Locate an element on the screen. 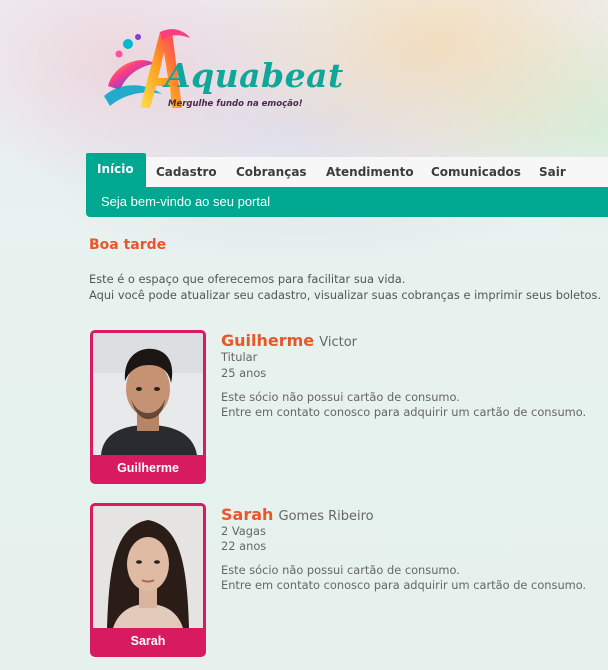 The height and width of the screenshot is (670, 608). member-photo-label: Guilherme is located at coordinates (148, 468).